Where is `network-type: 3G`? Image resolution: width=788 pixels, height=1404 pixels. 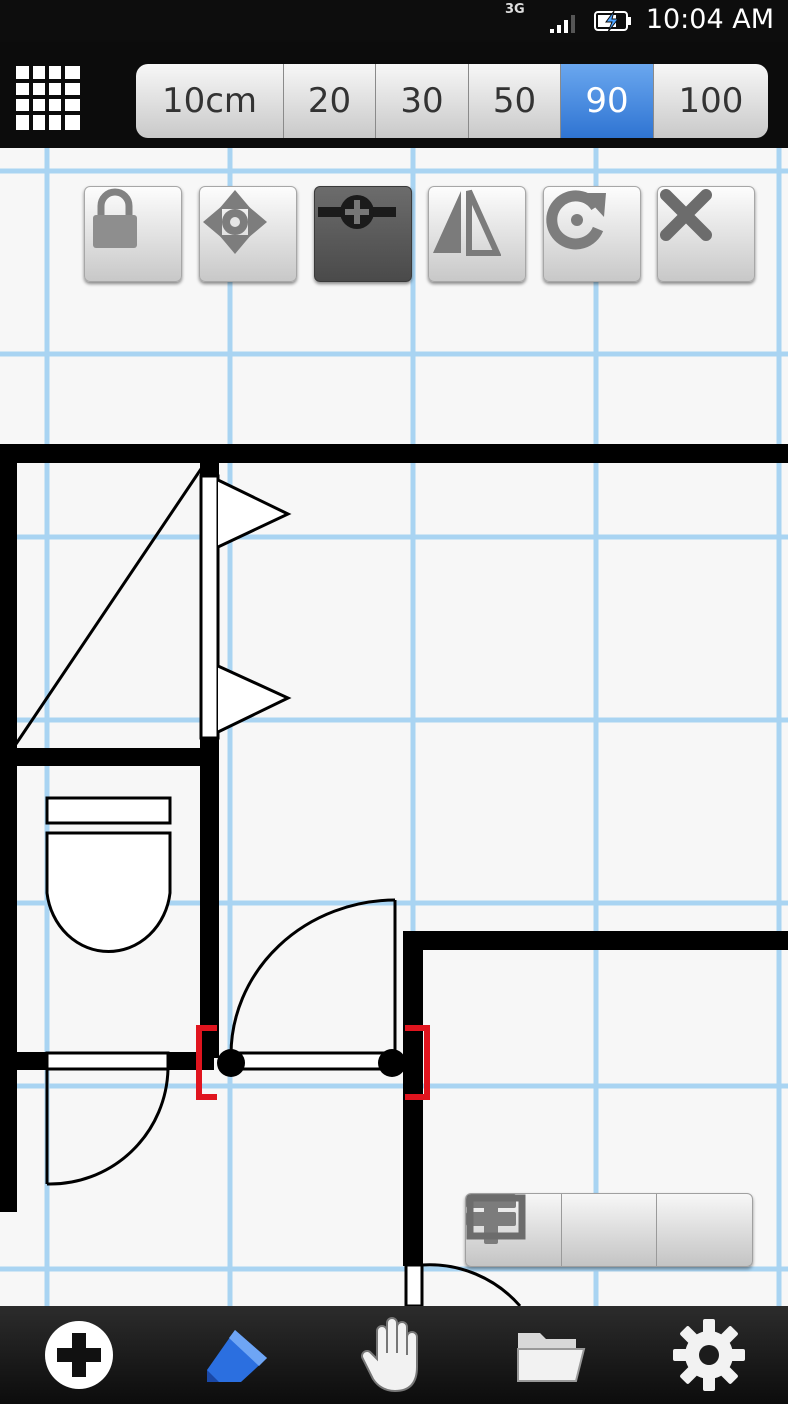 network-type: 3G is located at coordinates (515, 9).